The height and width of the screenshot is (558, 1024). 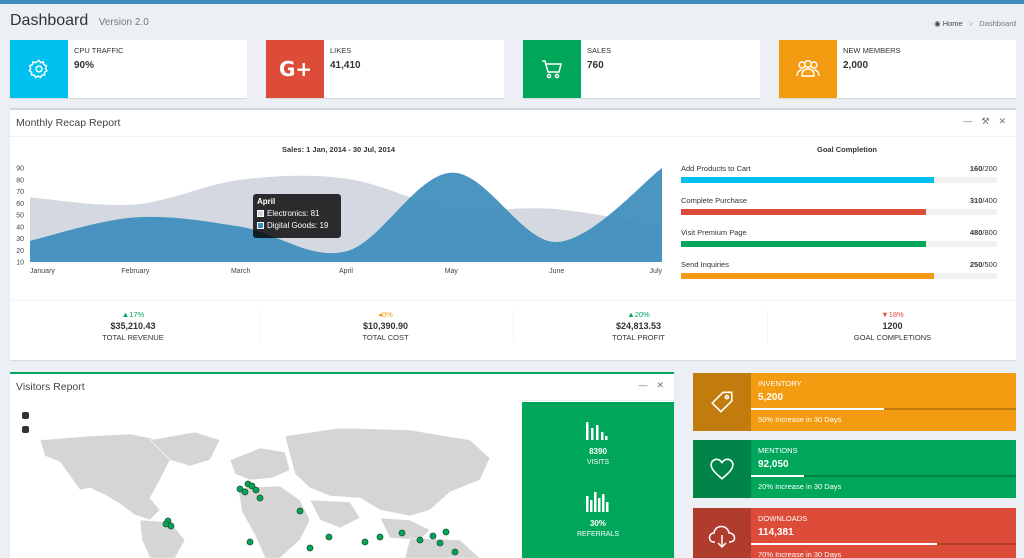 I want to click on map-zoom-out-button, so click(x=25, y=429).